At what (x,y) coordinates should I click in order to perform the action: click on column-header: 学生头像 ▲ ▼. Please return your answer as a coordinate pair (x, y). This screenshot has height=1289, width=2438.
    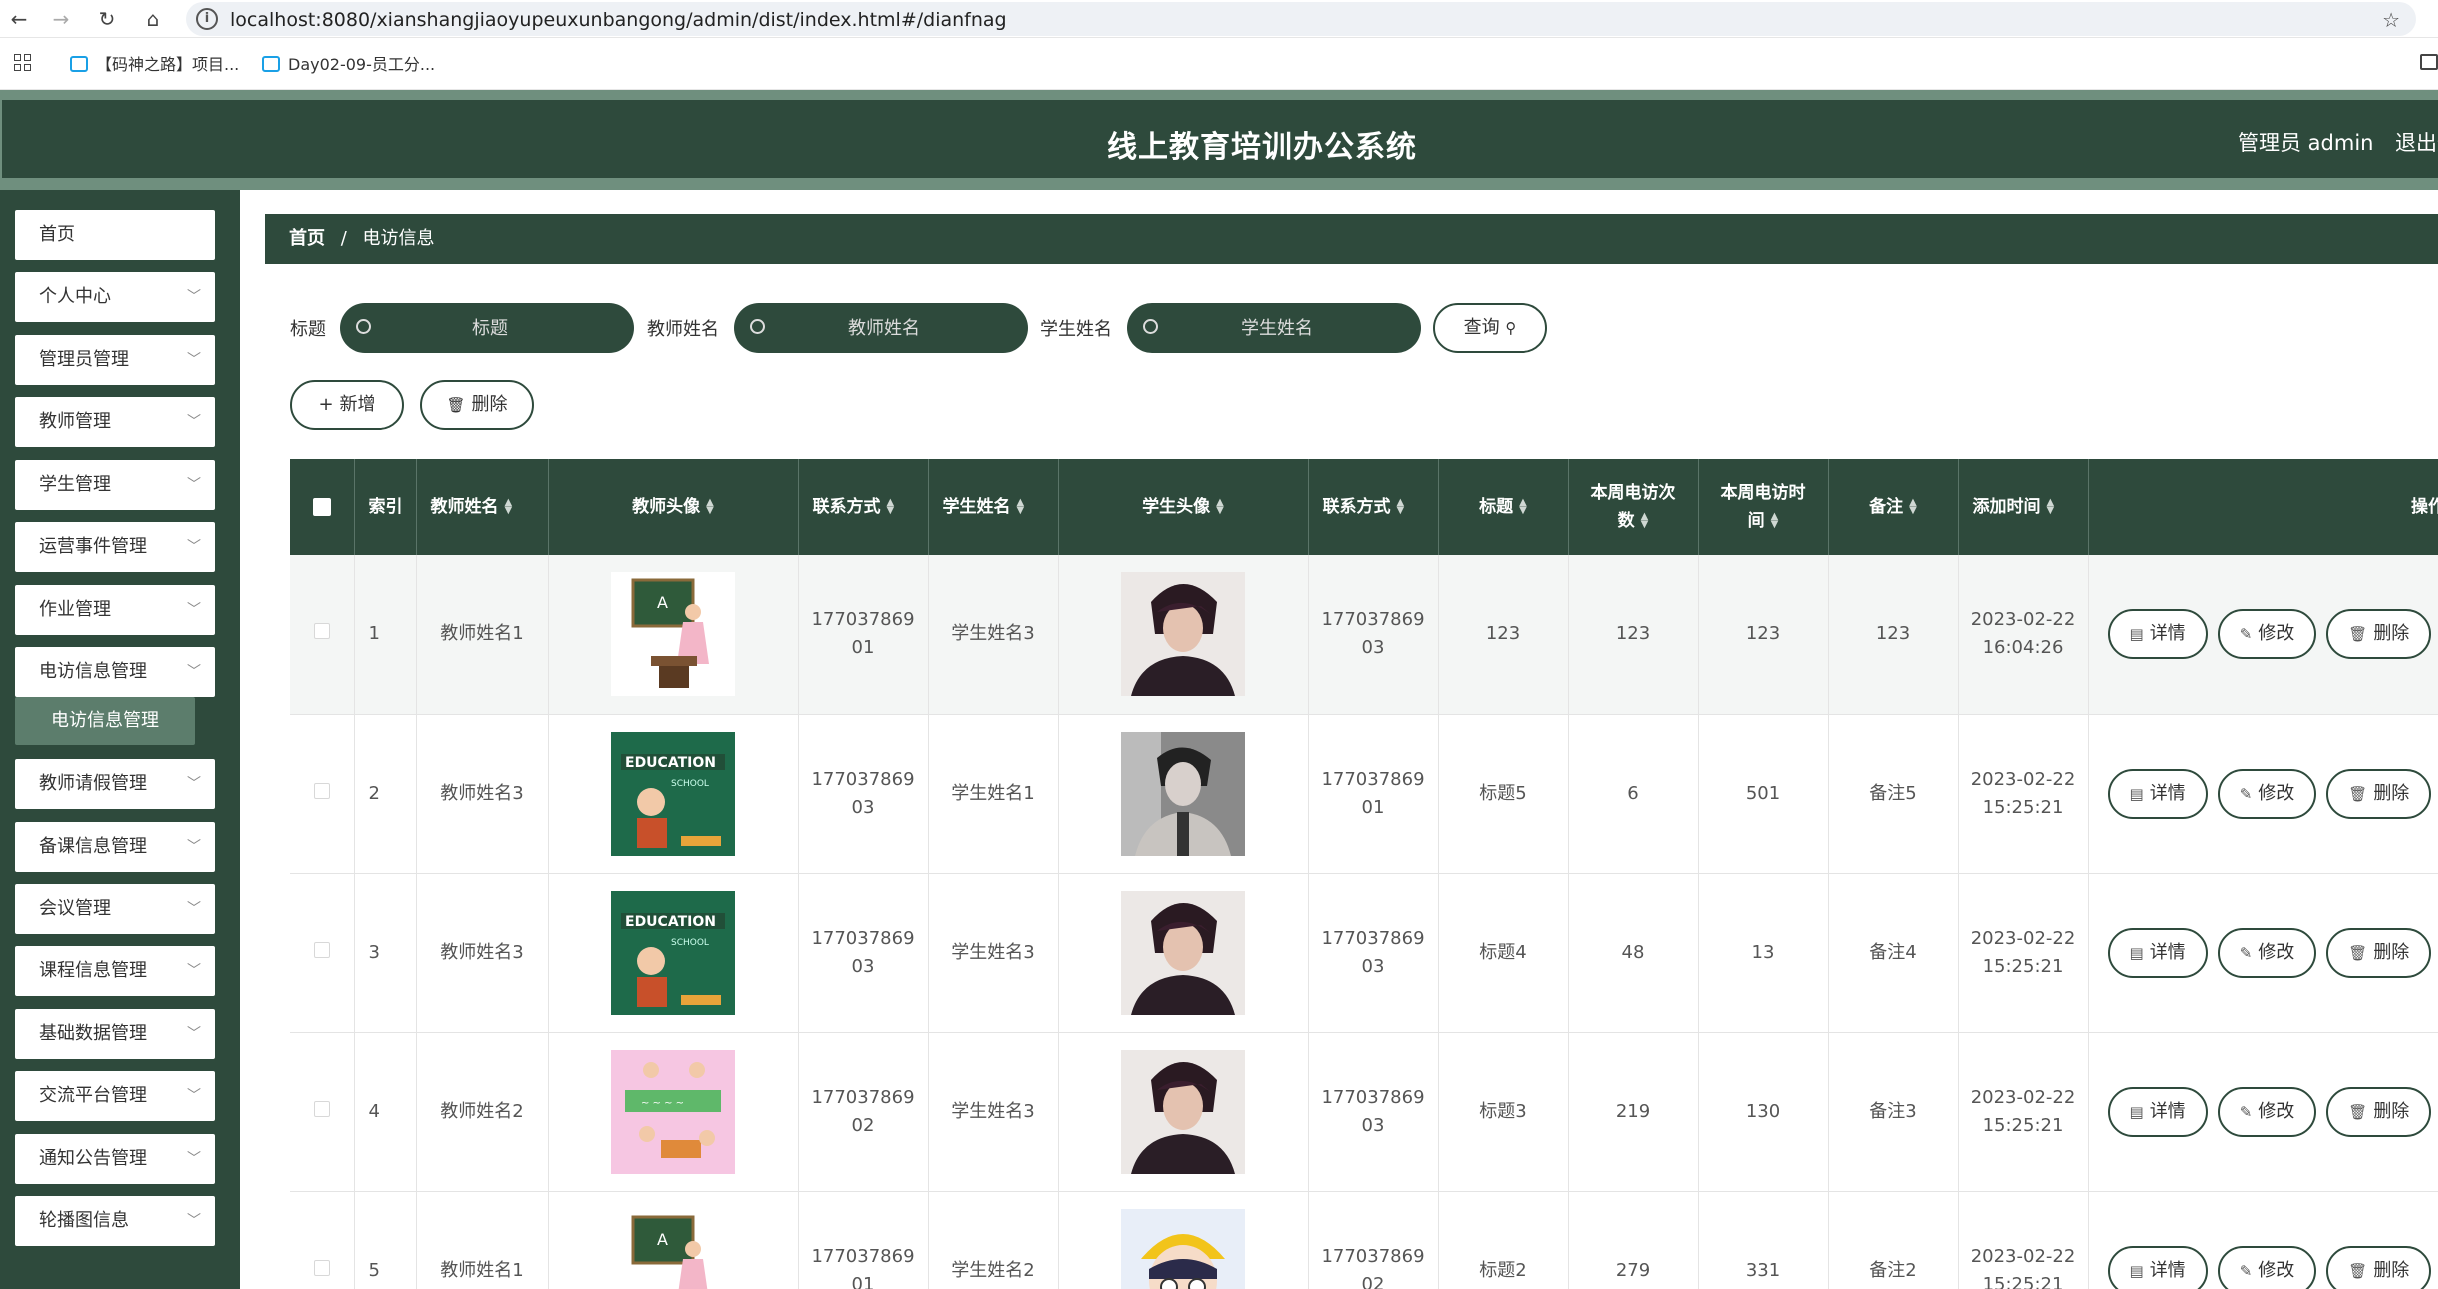
    Looking at the image, I should click on (1183, 507).